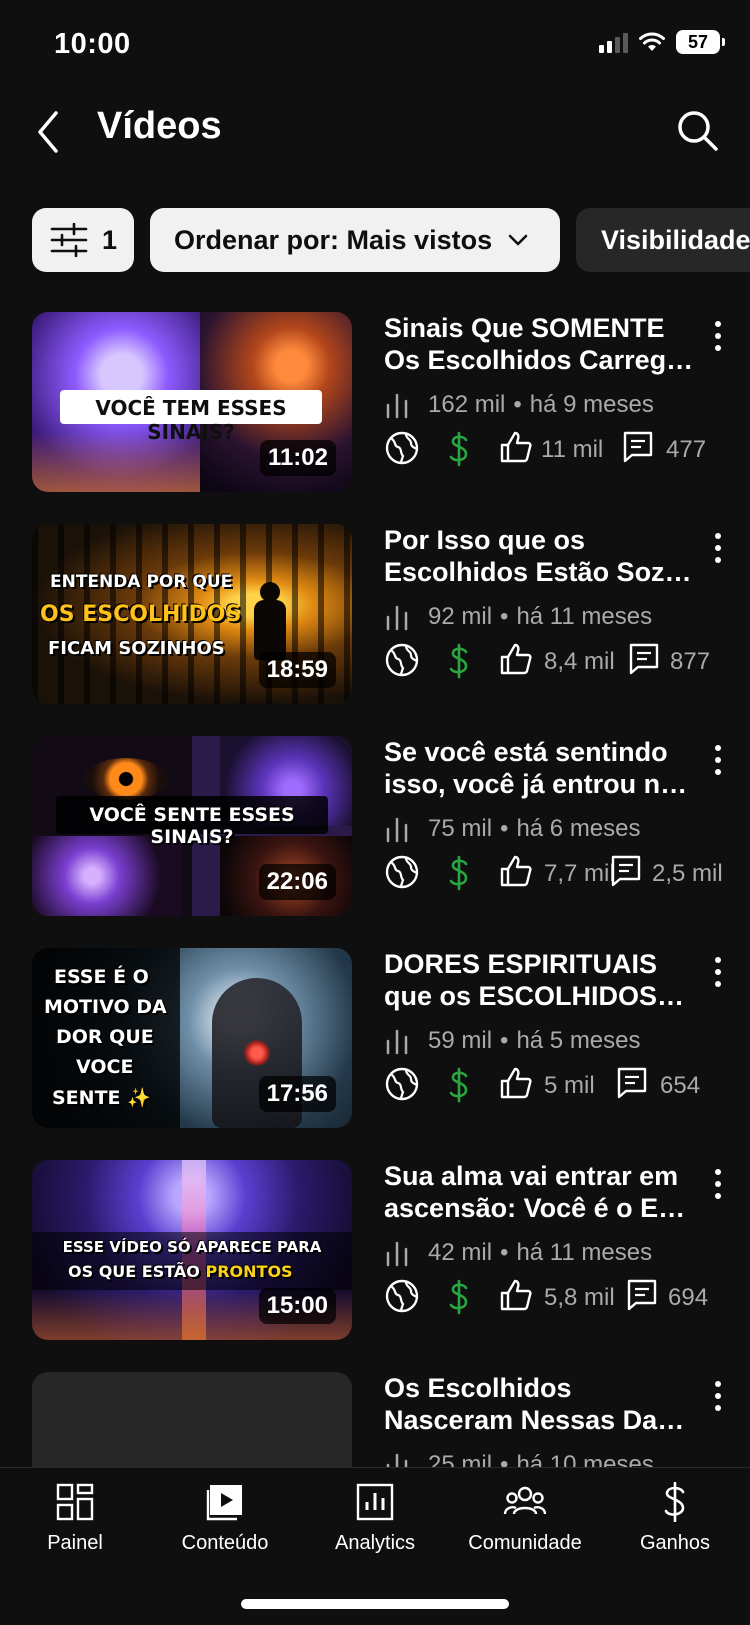 The image size is (750, 1625). Describe the element at coordinates (225, 1518) in the screenshot. I see `nav-item-conteudo: Conteúdo` at that location.